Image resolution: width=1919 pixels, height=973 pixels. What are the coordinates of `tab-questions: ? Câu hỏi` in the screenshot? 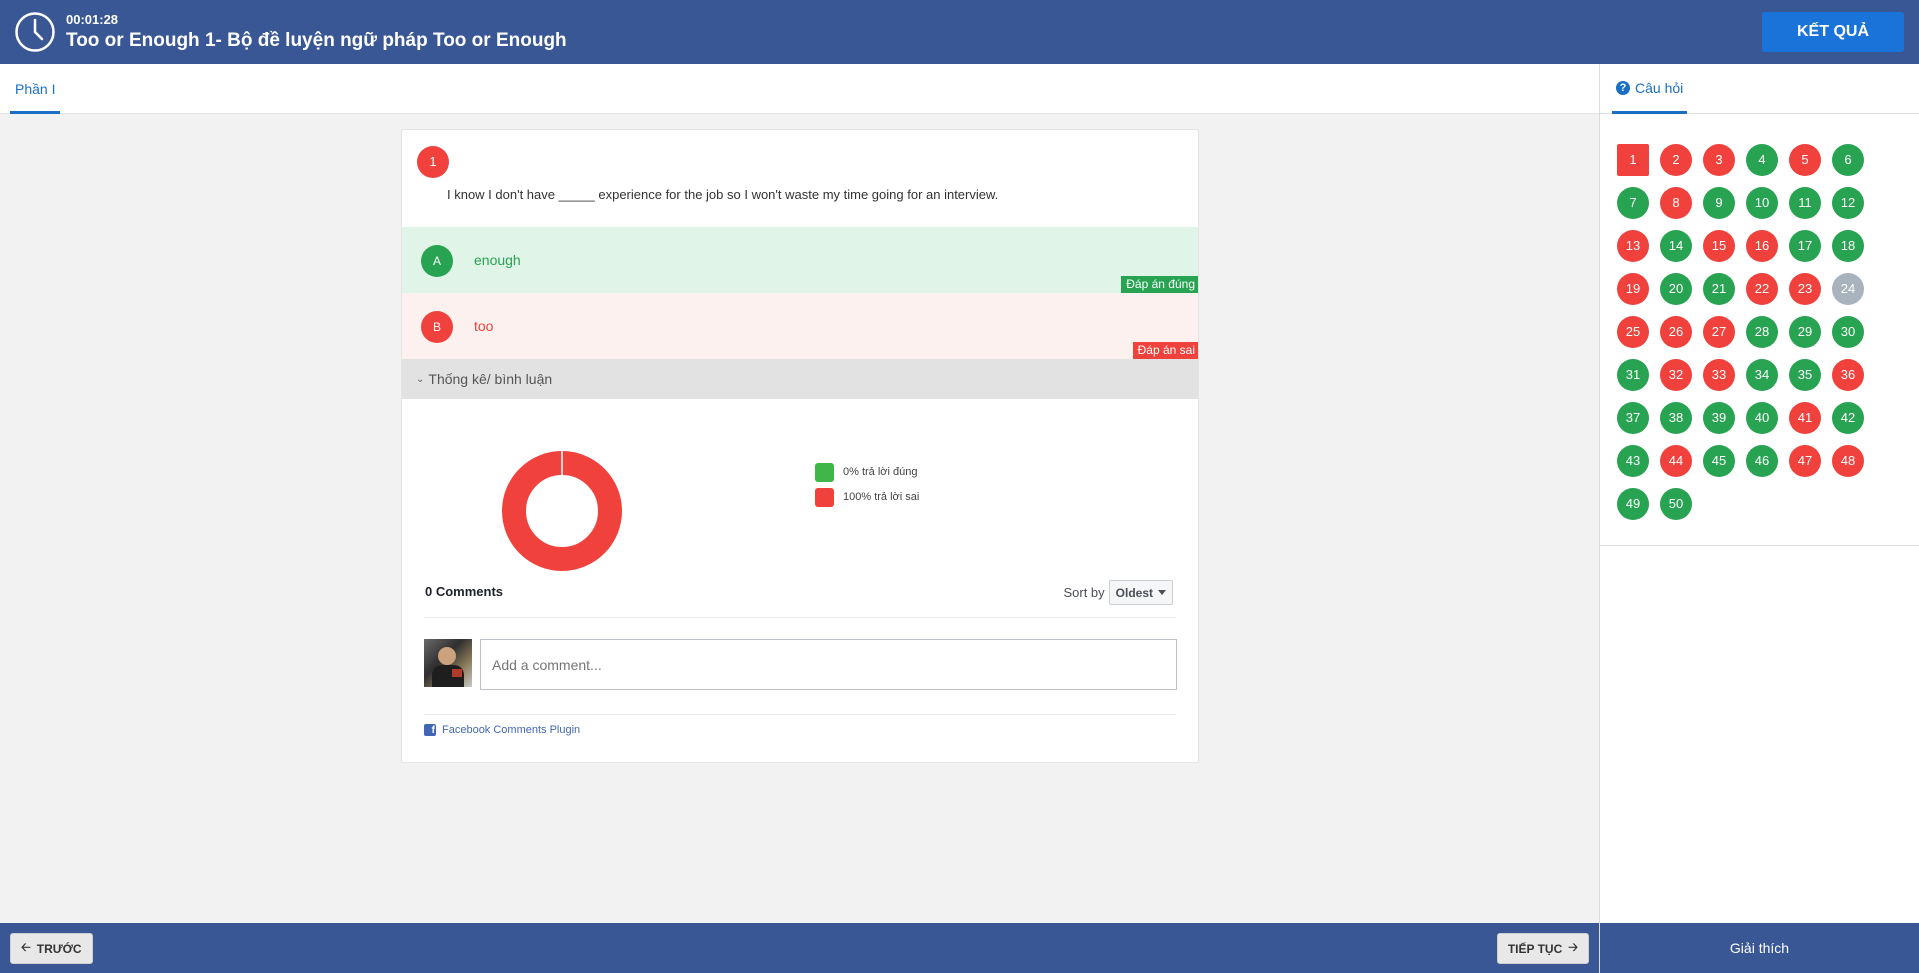 It's located at (1650, 89).